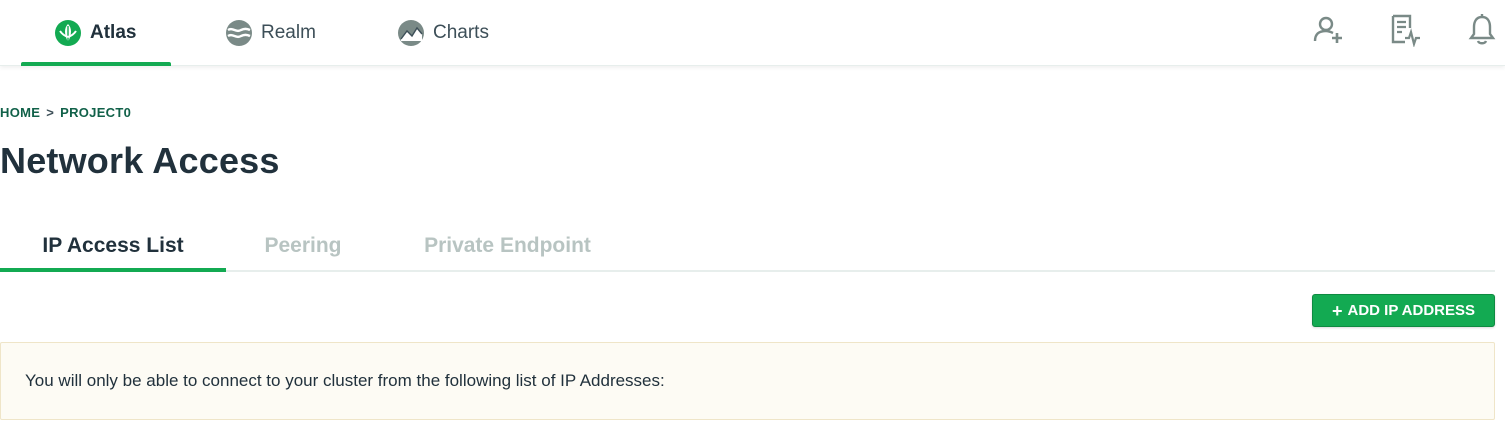  I want to click on add-ip-address-button: + ADD IP ADDRESS, so click(1403, 310).